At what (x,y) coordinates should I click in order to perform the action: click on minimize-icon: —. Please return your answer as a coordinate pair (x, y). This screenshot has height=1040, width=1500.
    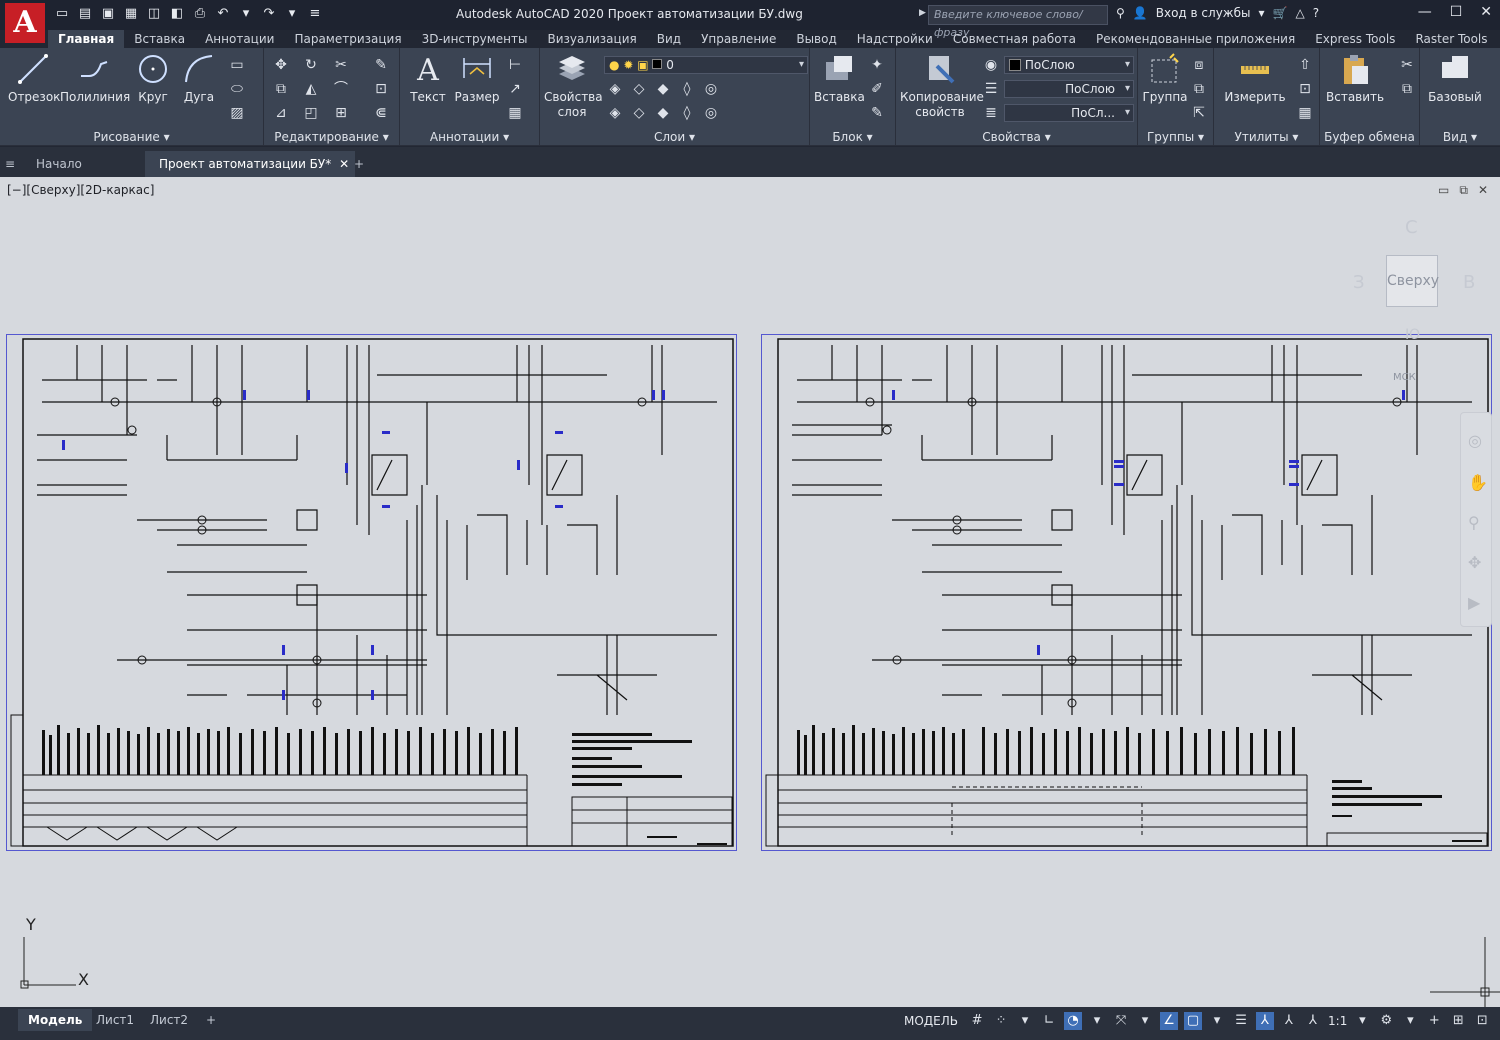
    Looking at the image, I should click on (1425, 12).